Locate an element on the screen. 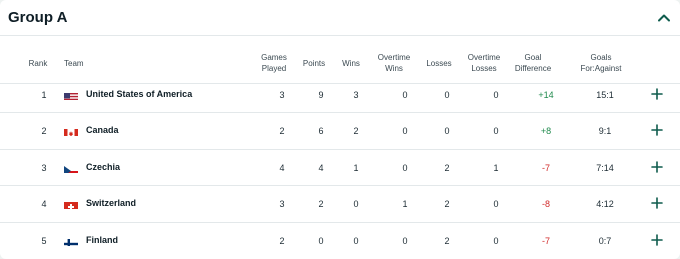 This screenshot has height=259, width=680. points: 0 is located at coordinates (321, 240).